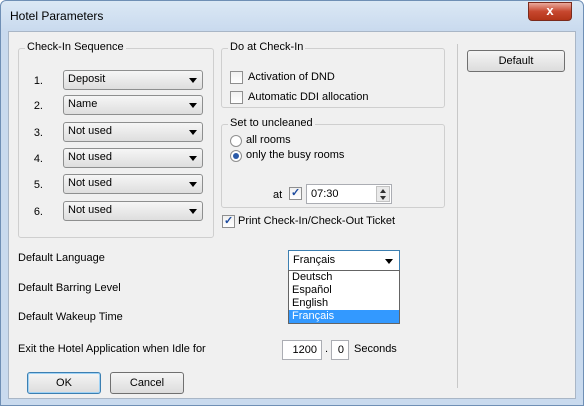 Image resolution: width=584 pixels, height=406 pixels. I want to click on busy-rooms-radio, so click(236, 156).